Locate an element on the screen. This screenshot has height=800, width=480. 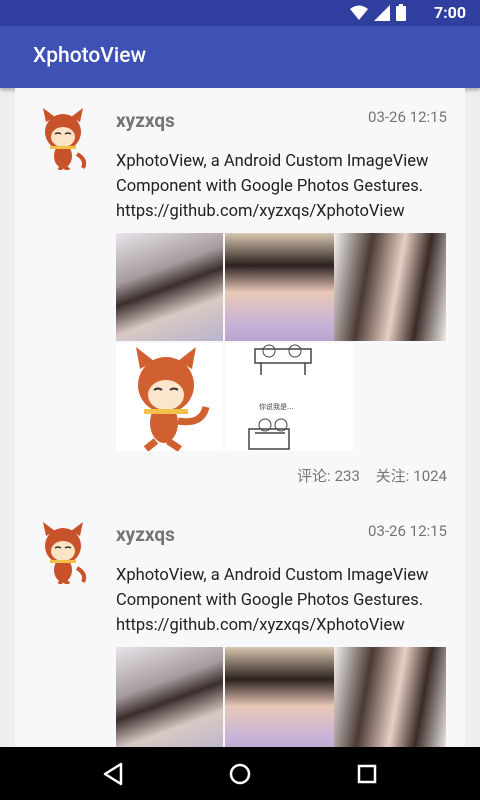
follows-count: 1024 is located at coordinates (430, 476).